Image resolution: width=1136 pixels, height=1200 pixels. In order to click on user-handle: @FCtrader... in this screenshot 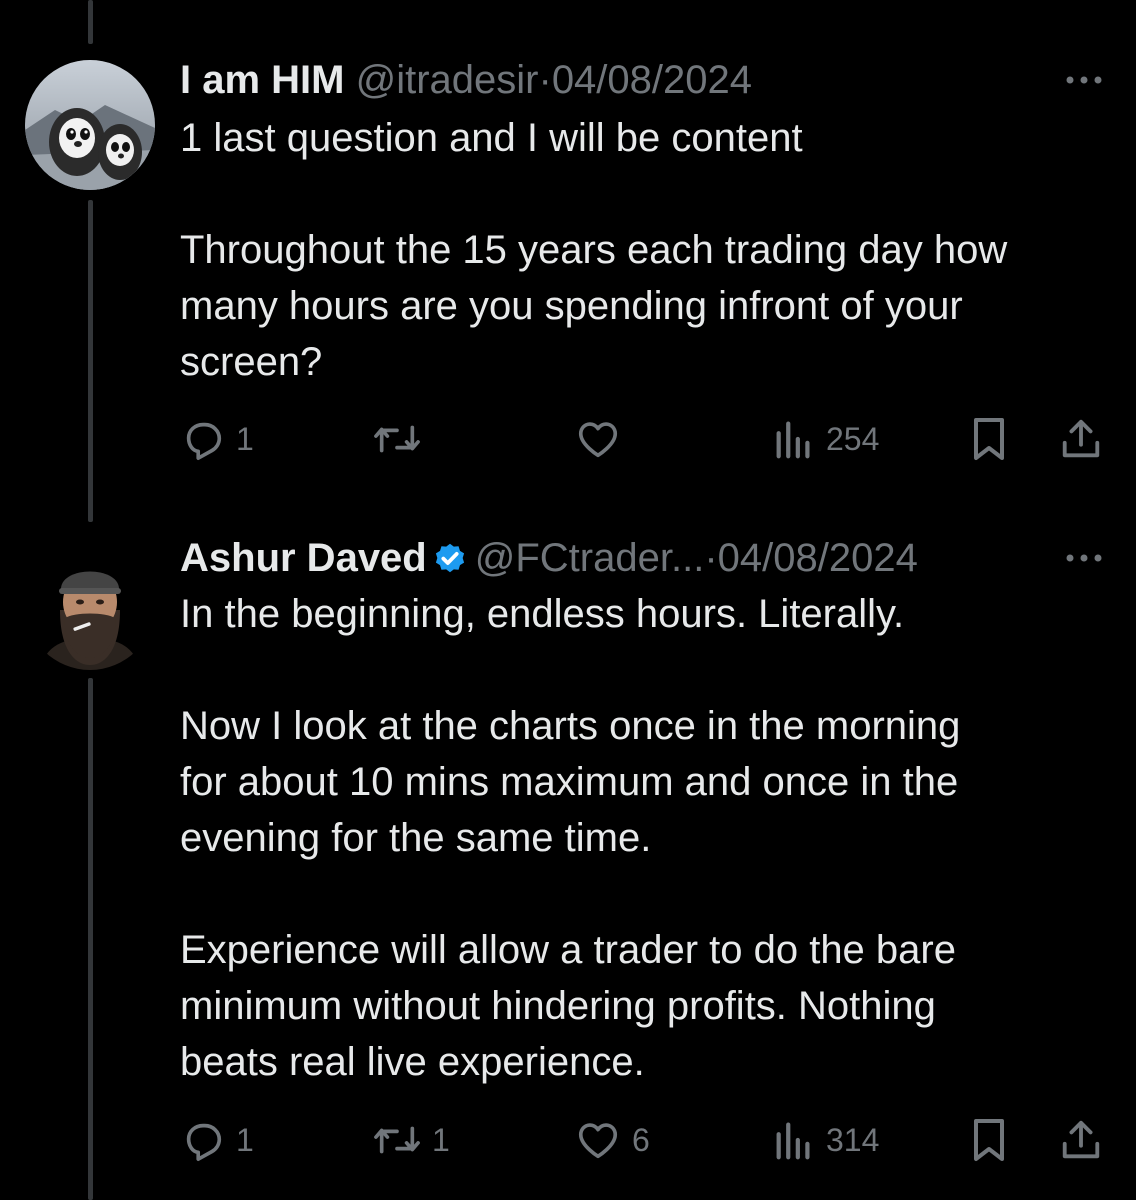, I will do `click(590, 558)`.